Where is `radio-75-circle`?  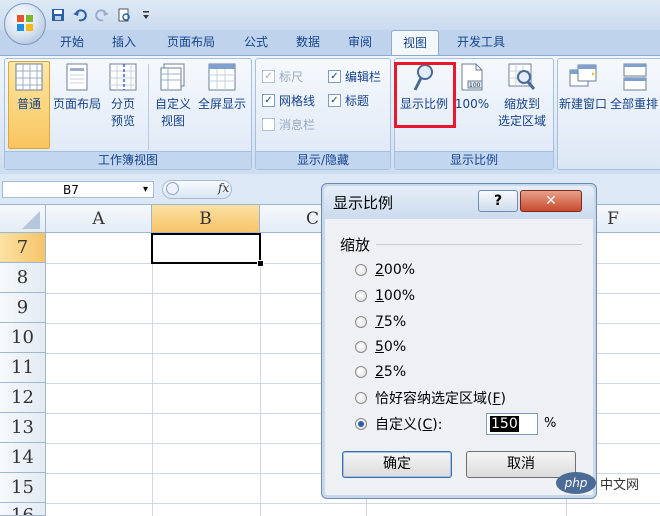 radio-75-circle is located at coordinates (361, 322).